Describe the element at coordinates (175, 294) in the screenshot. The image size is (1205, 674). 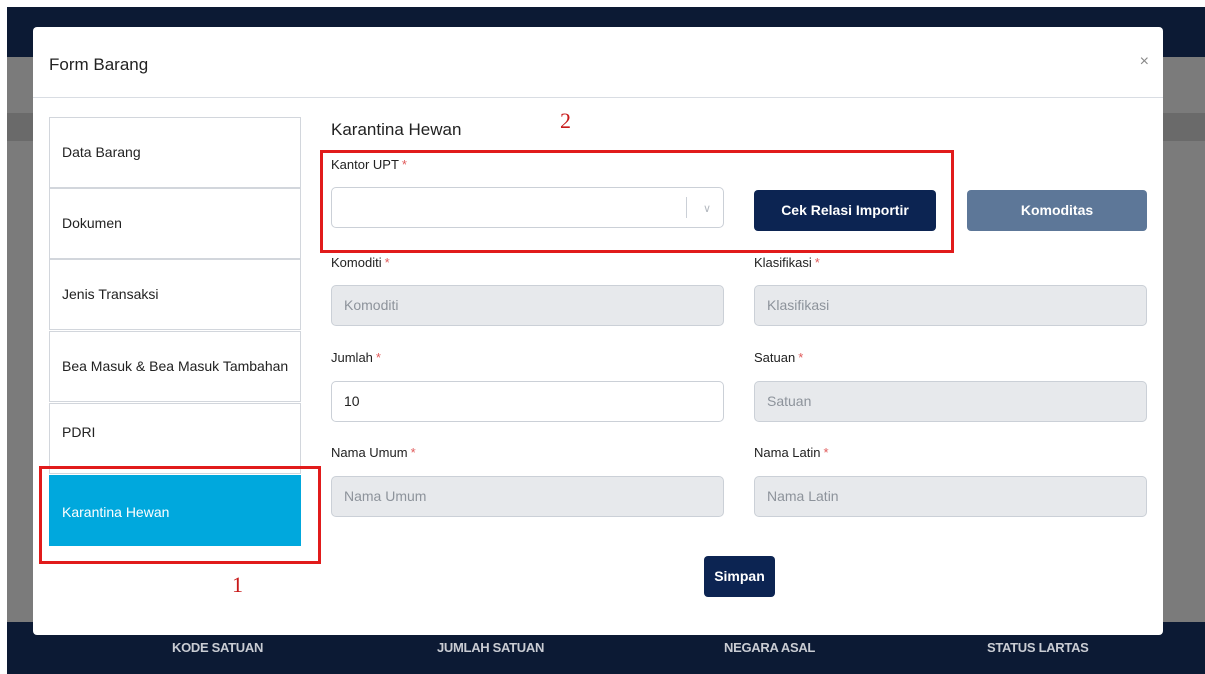
I see `sidebar-item-jenis-transaksi: Jenis Transaksi` at that location.